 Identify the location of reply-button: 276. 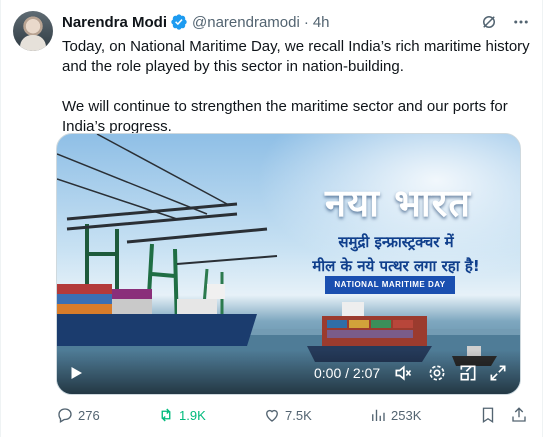
(106, 415).